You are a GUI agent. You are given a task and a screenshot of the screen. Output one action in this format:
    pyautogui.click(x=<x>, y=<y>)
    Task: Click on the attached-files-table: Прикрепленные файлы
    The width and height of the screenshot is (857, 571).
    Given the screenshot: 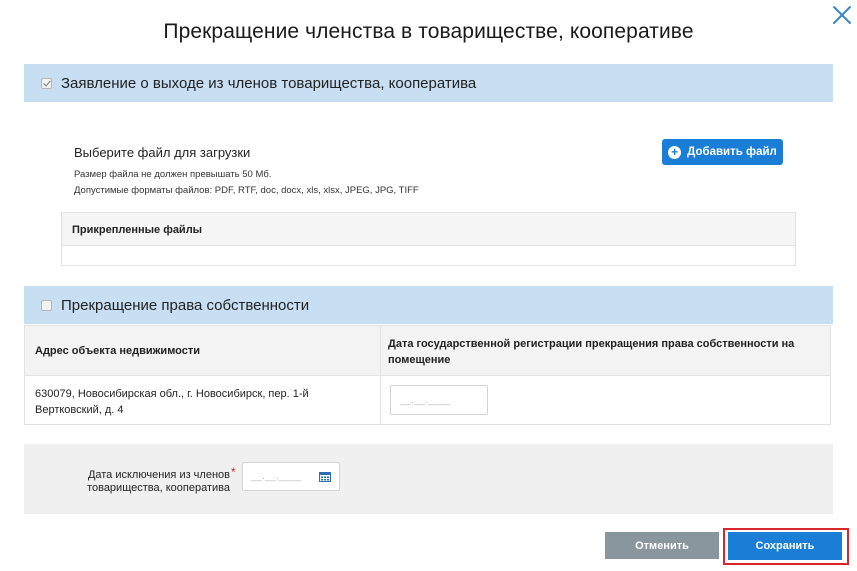 What is the action you would take?
    pyautogui.click(x=428, y=239)
    